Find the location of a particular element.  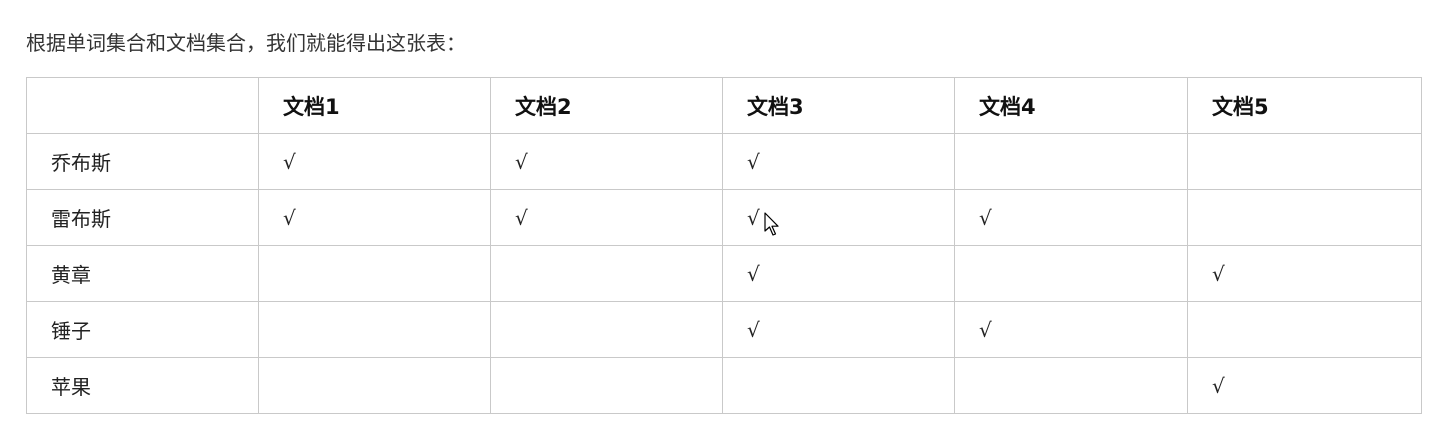

column-header-doc4: 文档4 is located at coordinates (1071, 105).